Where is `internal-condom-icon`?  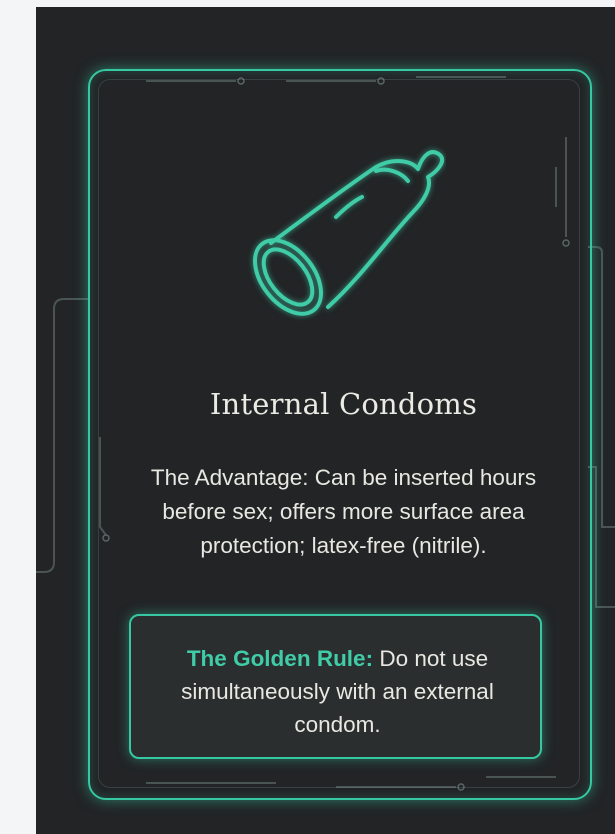 internal-condom-icon is located at coordinates (341, 242).